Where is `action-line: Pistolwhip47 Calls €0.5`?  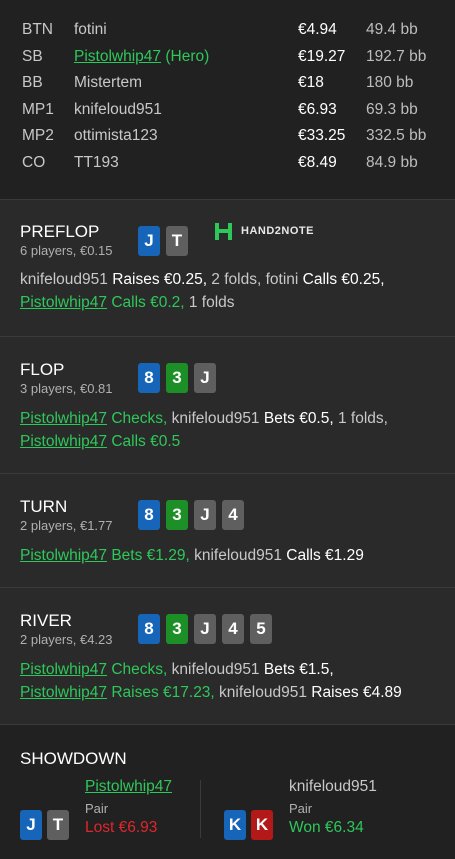
action-line: Pistolwhip47 Calls €0.5 is located at coordinates (230, 441).